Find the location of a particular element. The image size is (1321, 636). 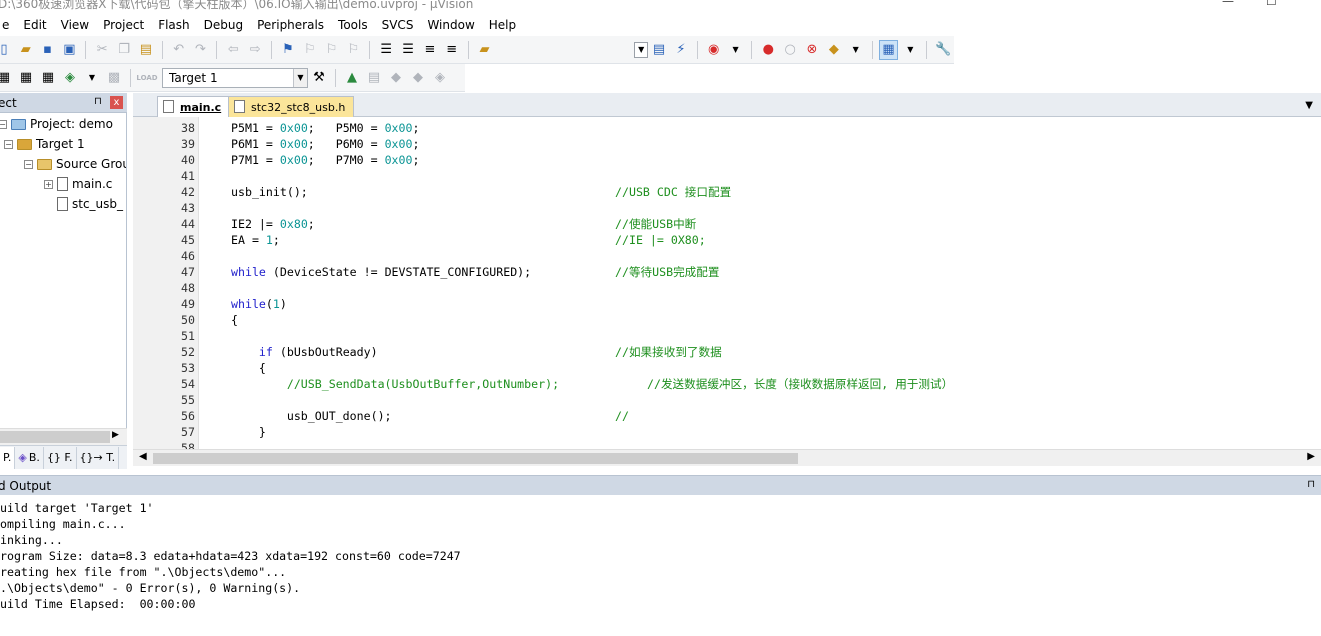

code-line: 55 is located at coordinates (727, 400).